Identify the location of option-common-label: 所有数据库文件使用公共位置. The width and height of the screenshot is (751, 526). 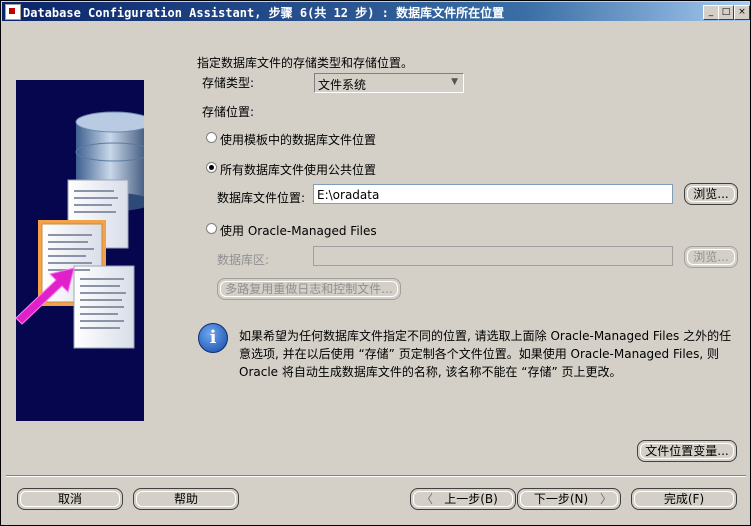
(298, 169).